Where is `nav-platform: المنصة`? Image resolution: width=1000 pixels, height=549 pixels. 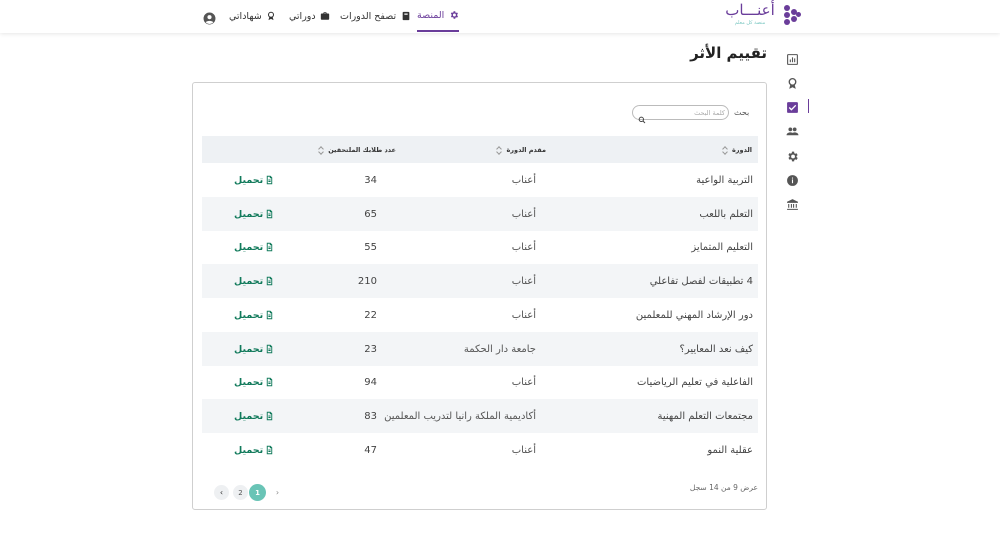 nav-platform: المنصة is located at coordinates (438, 16).